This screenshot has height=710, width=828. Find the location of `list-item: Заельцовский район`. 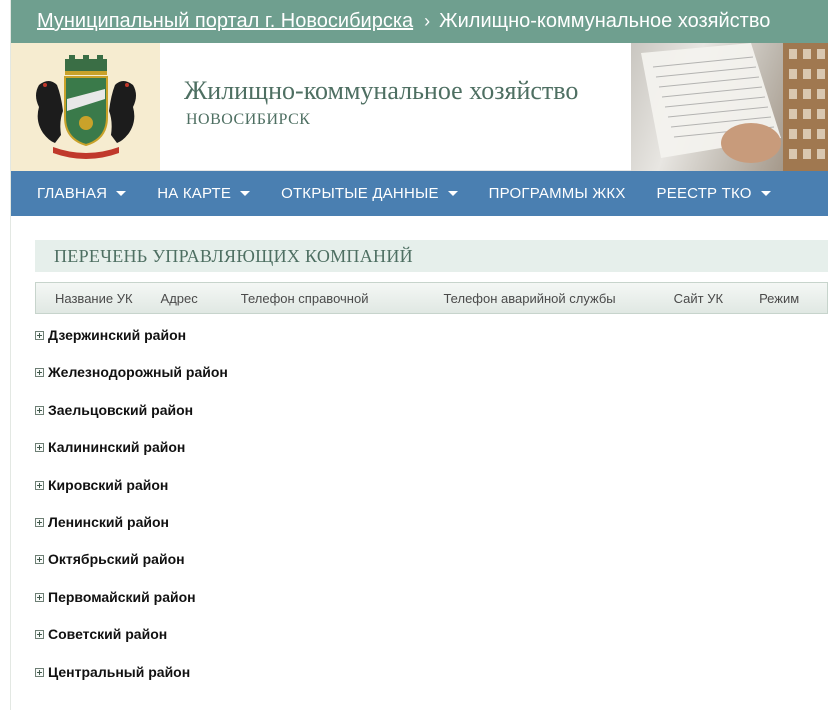

list-item: Заельцовский район is located at coordinates (431, 420).